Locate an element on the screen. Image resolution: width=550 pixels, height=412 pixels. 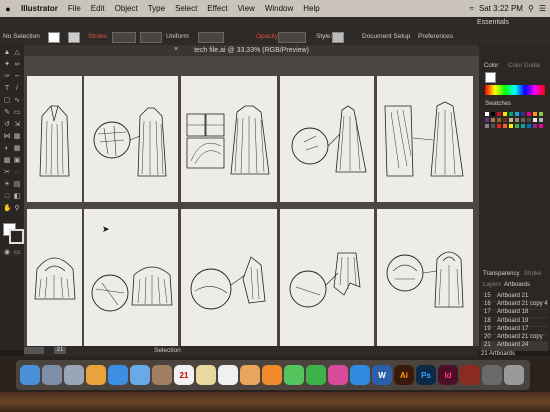
close-document-icon: × is located at coordinates (176, 49).